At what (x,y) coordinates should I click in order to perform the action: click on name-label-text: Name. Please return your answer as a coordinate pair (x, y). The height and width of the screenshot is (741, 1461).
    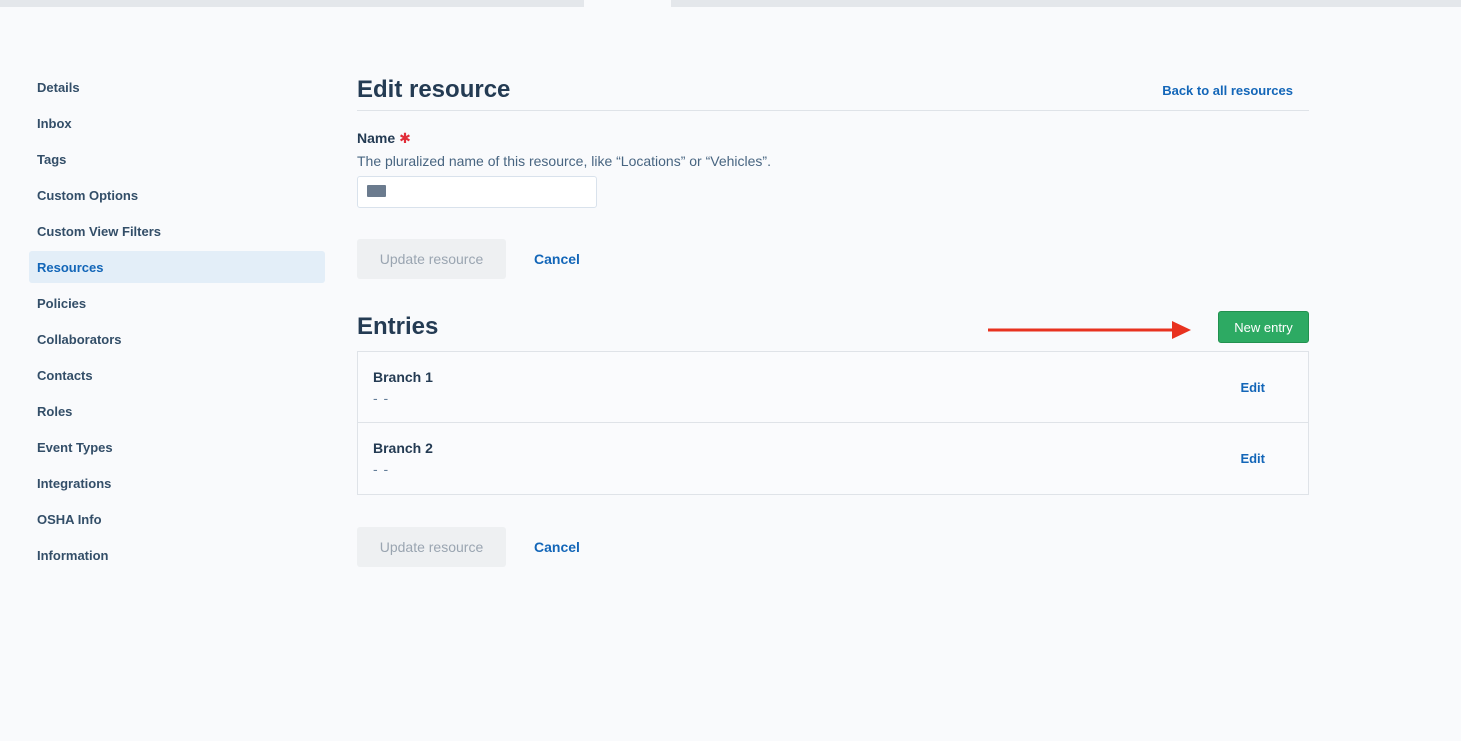
    Looking at the image, I should click on (376, 138).